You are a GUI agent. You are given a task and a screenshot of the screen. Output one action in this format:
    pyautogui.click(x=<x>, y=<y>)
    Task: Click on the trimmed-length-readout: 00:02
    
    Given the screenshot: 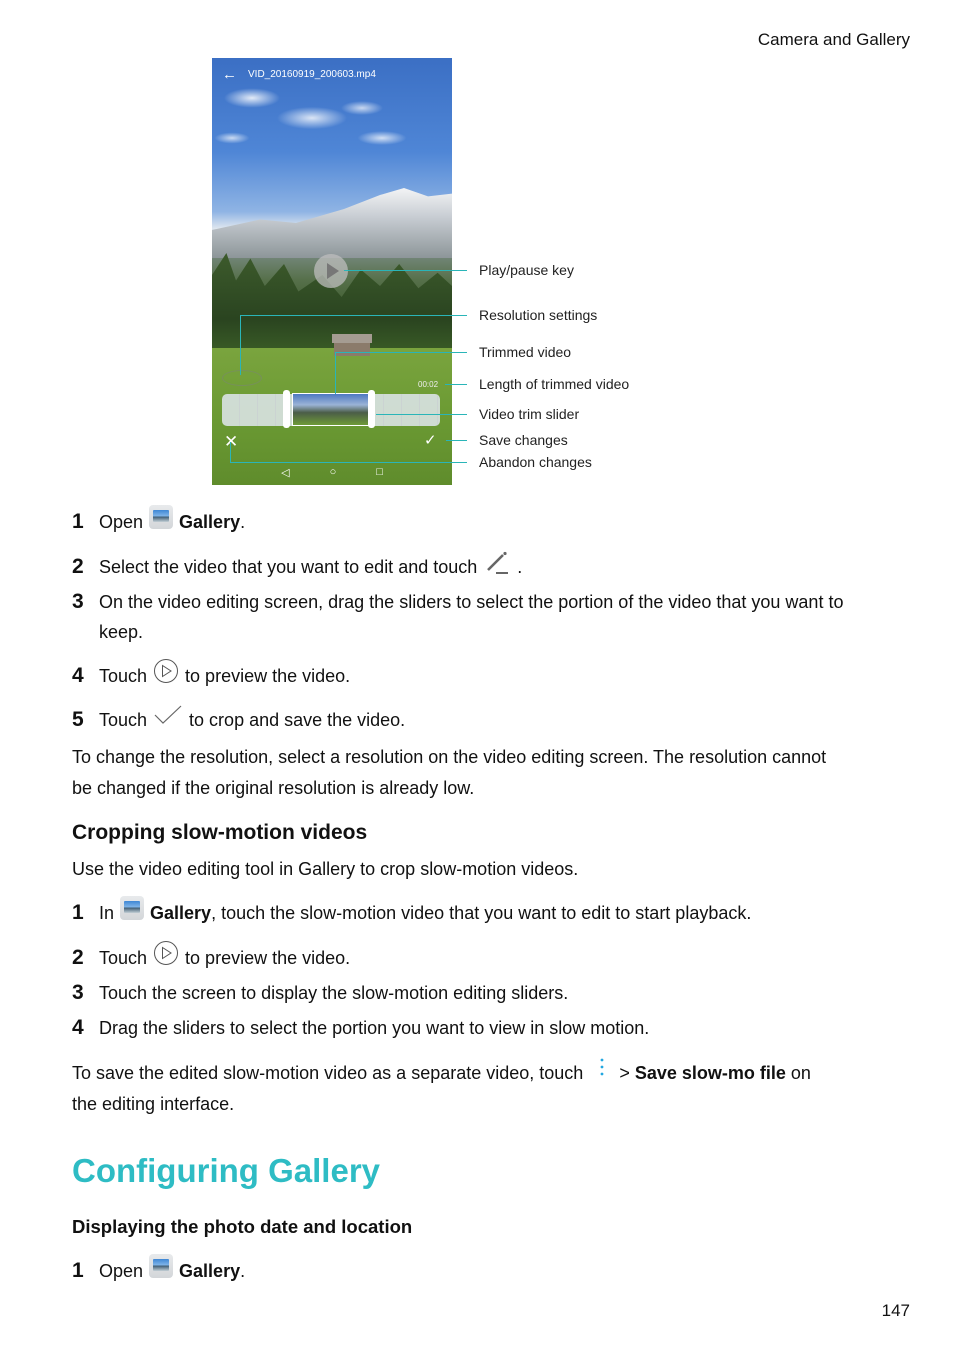 What is the action you would take?
    pyautogui.click(x=428, y=384)
    